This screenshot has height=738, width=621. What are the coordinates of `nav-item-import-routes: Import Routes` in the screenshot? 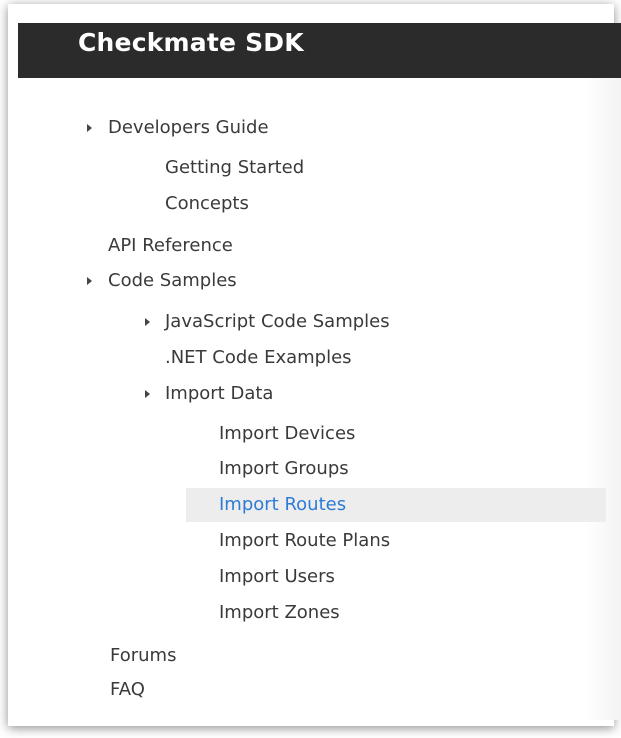 It's located at (282, 505).